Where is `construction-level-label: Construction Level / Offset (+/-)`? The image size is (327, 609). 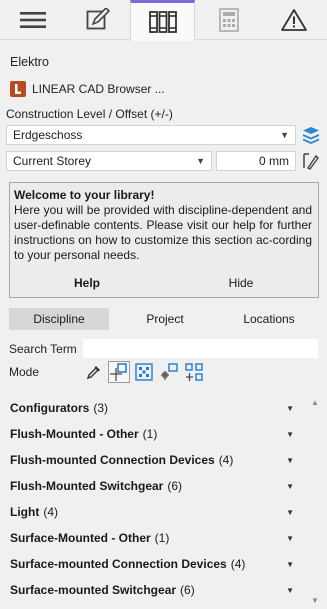
construction-level-label: Construction Level / Offset (+/-) is located at coordinates (89, 114).